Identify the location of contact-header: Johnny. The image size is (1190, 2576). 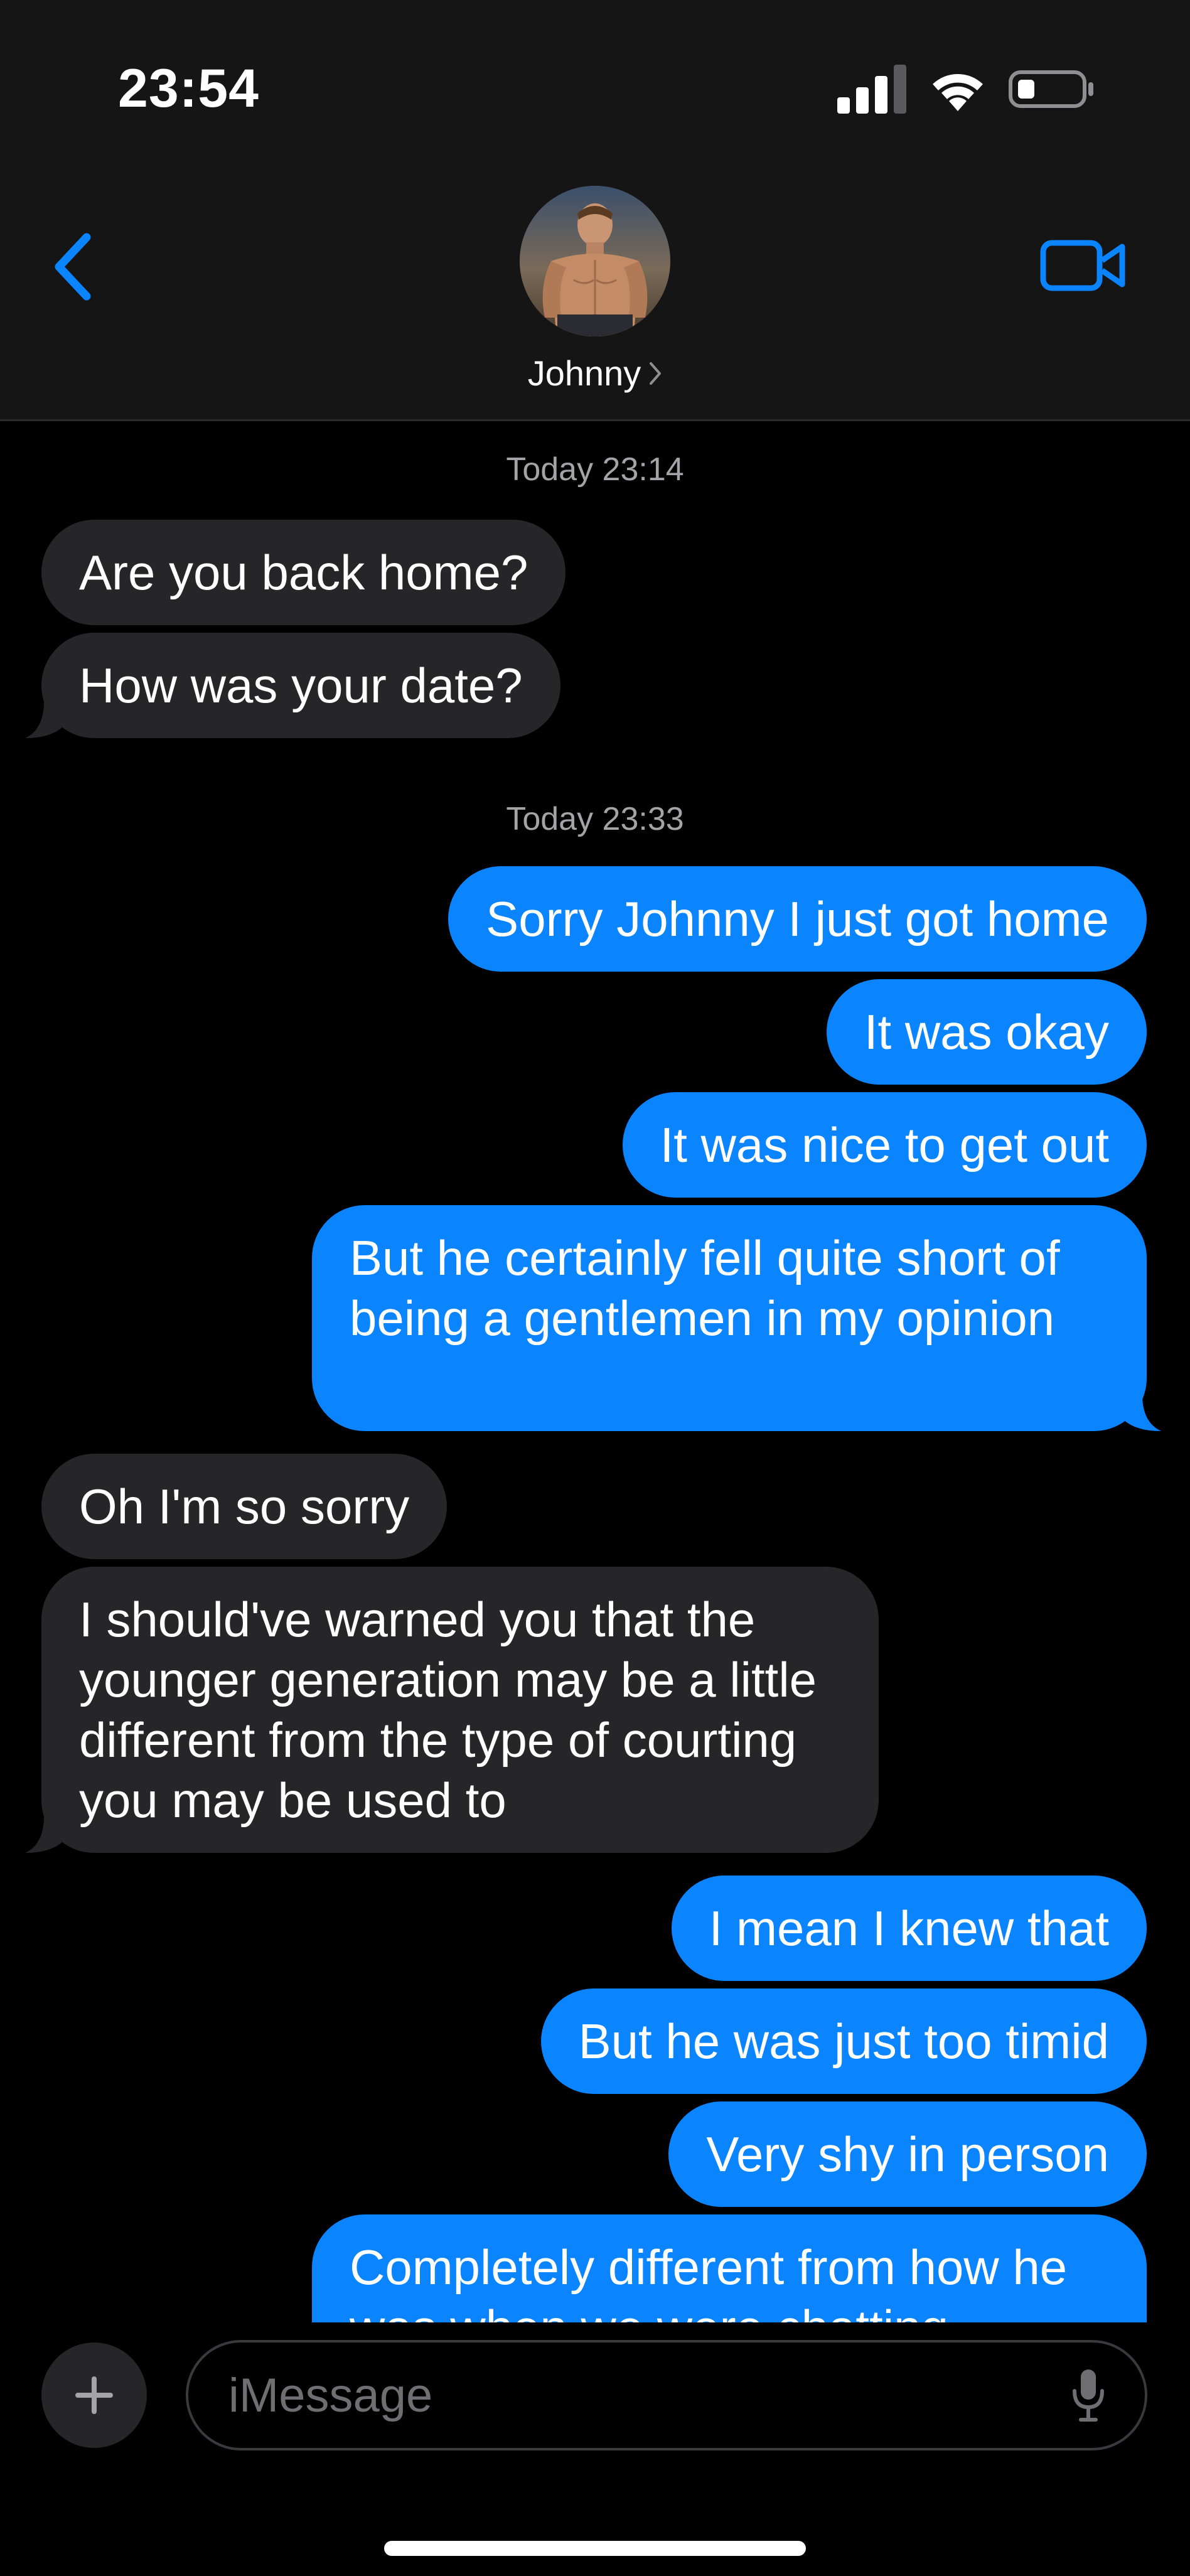
(595, 290).